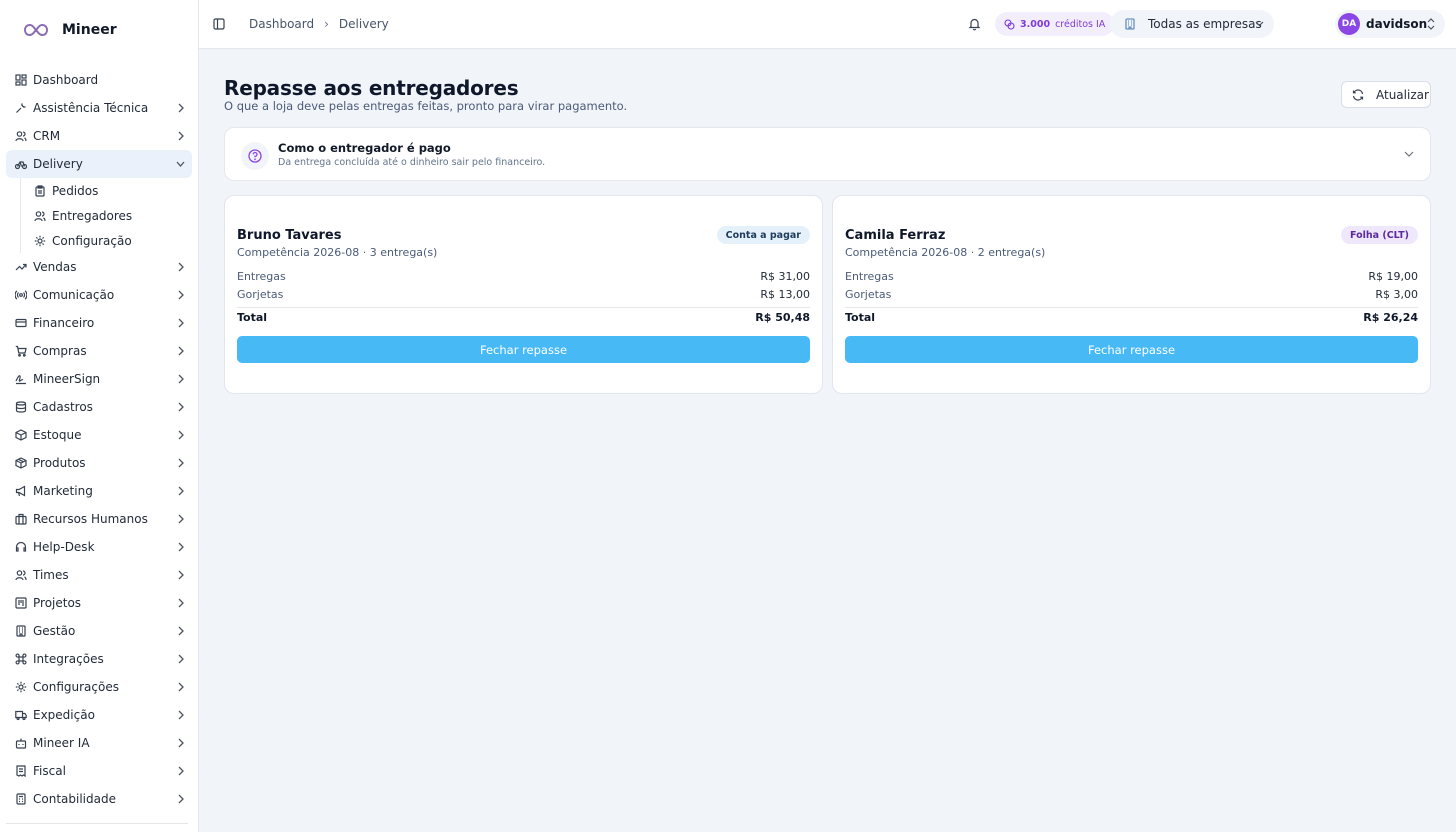  I want to click on company-selector: Todas as empresas, so click(1192, 24).